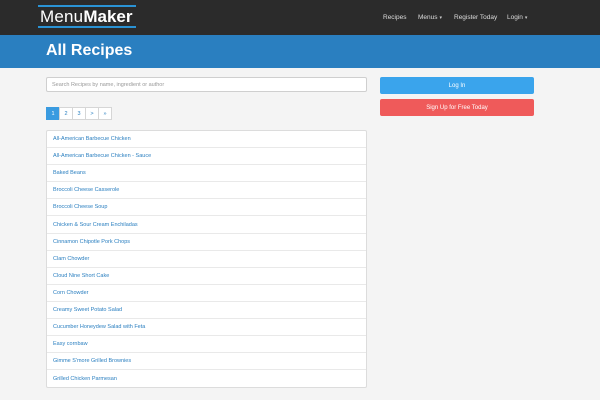 The width and height of the screenshot is (600, 400). What do you see at coordinates (206, 140) in the screenshot?
I see `recipe-list-item: All-American Barbecue Chicken` at bounding box center [206, 140].